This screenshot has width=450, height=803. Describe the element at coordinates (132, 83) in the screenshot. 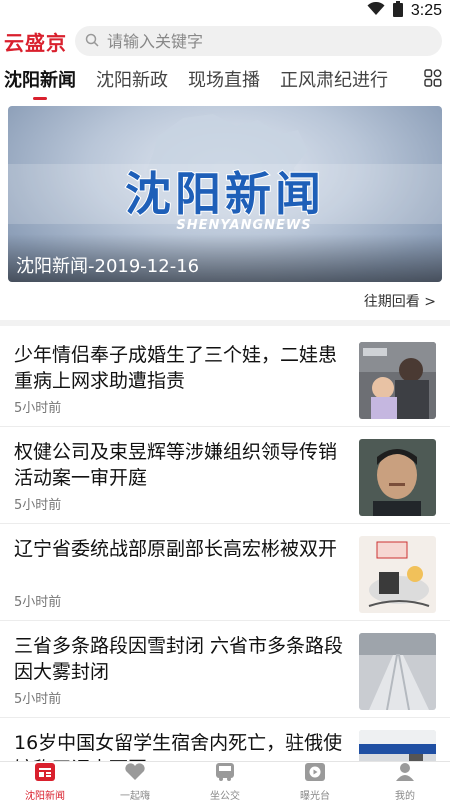

I see `tab-shenyang-policy: 沈阳新政` at that location.